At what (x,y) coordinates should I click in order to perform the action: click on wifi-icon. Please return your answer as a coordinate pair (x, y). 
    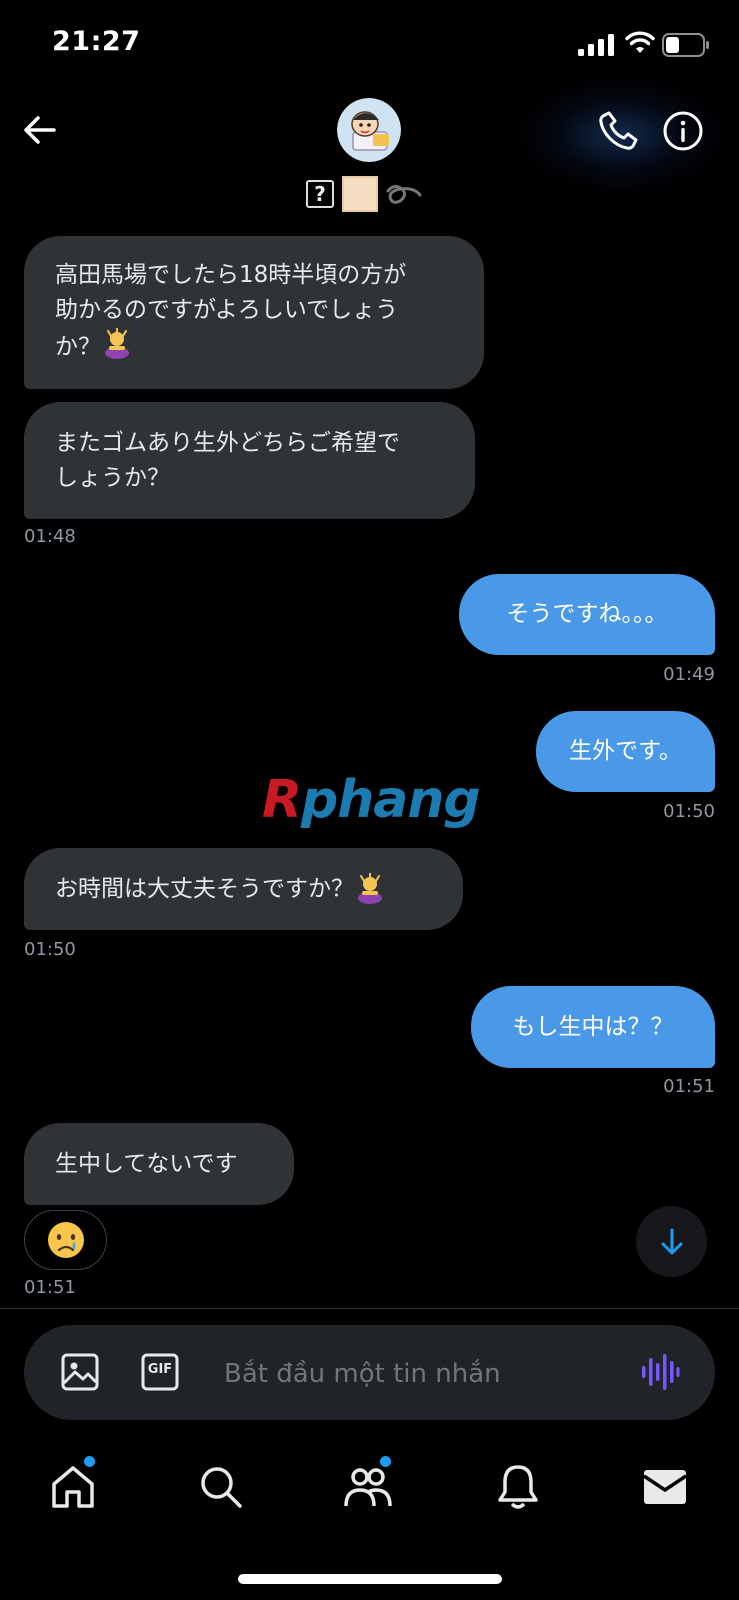
    Looking at the image, I should click on (640, 42).